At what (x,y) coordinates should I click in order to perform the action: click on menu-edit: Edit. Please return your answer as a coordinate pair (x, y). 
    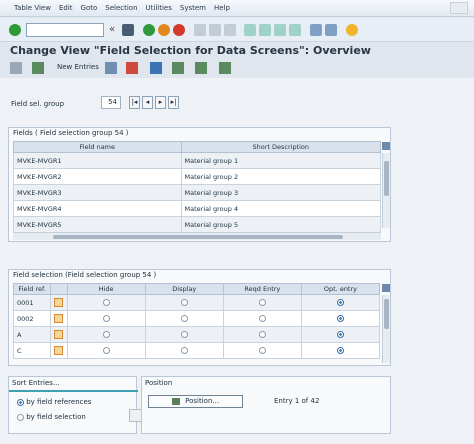
    Looking at the image, I should click on (66, 8).